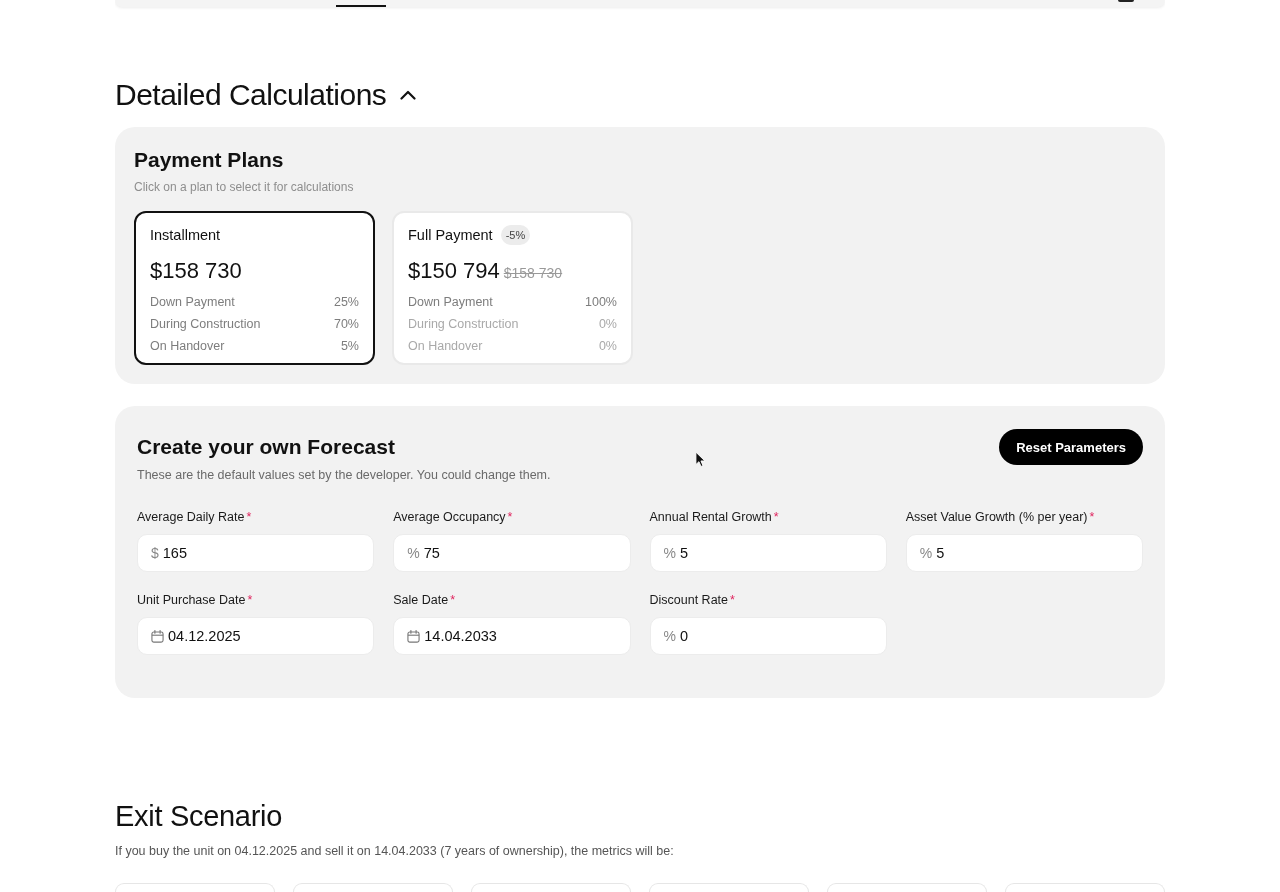 Image resolution: width=1280 pixels, height=892 pixels. Describe the element at coordinates (195, 600) in the screenshot. I see `field-label: Unit Purchase Date *` at that location.